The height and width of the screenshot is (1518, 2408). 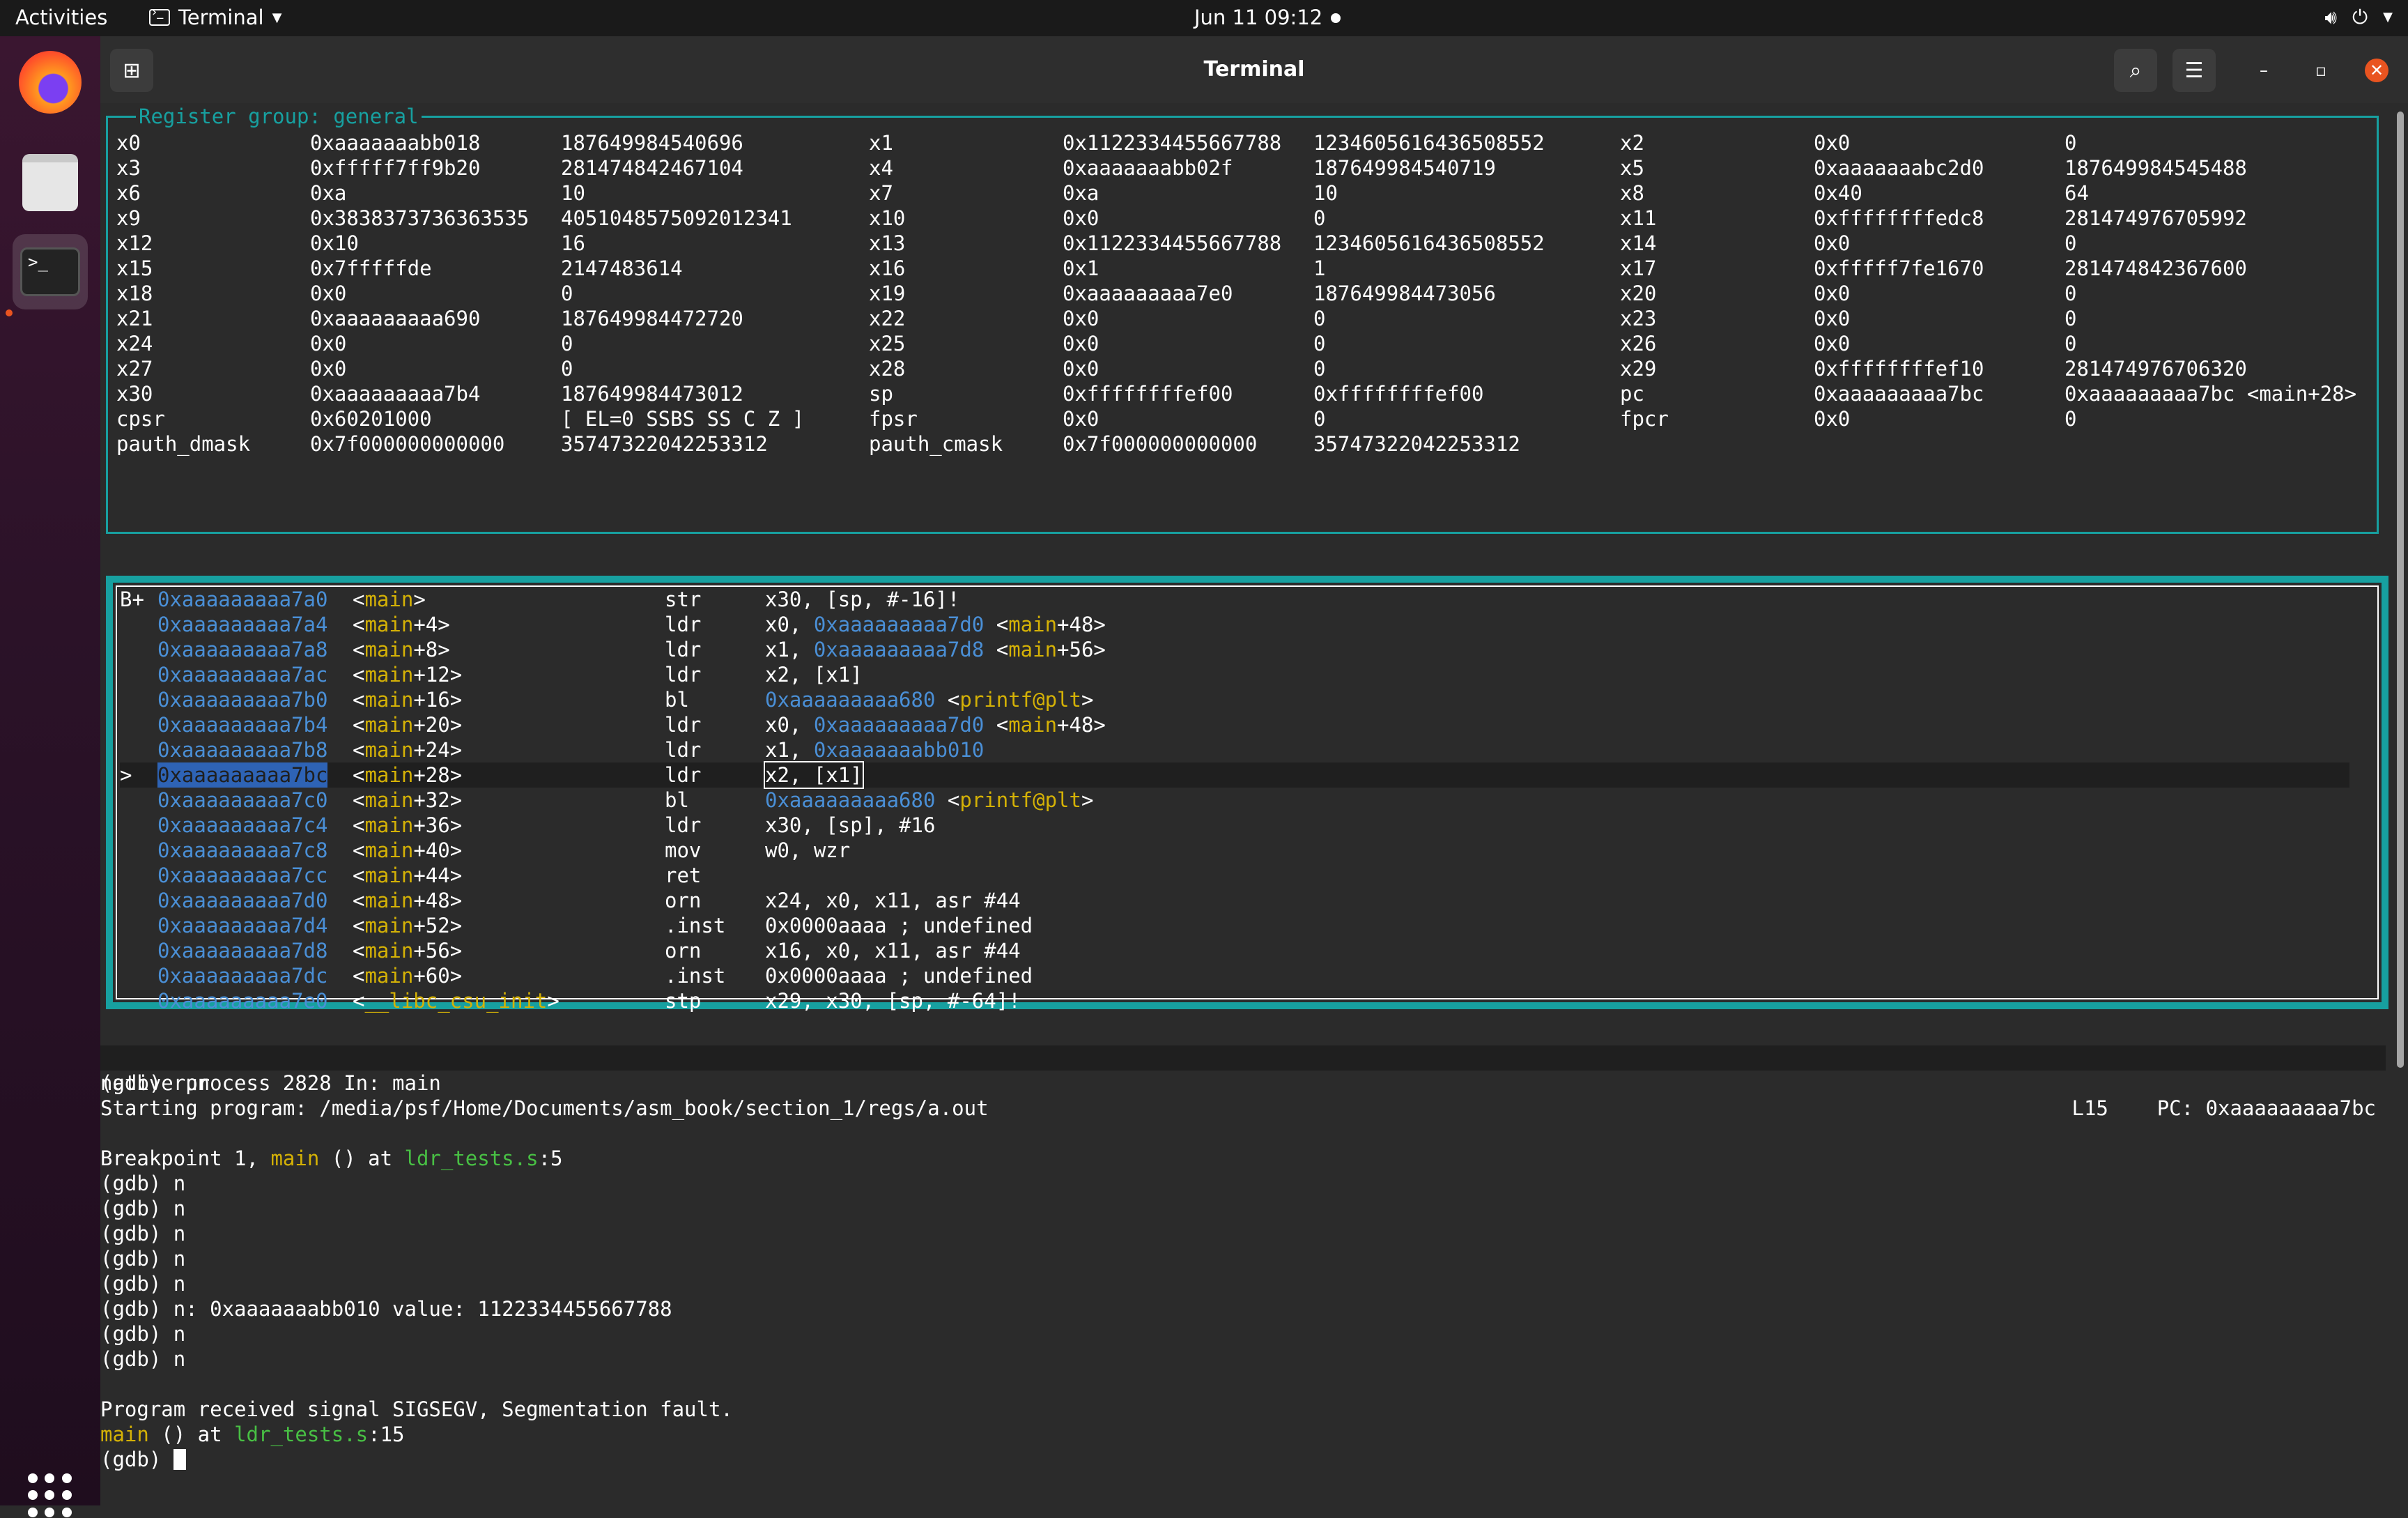 I want to click on asm-address: 0xaaaaaaaaa7c0, so click(x=242, y=800).